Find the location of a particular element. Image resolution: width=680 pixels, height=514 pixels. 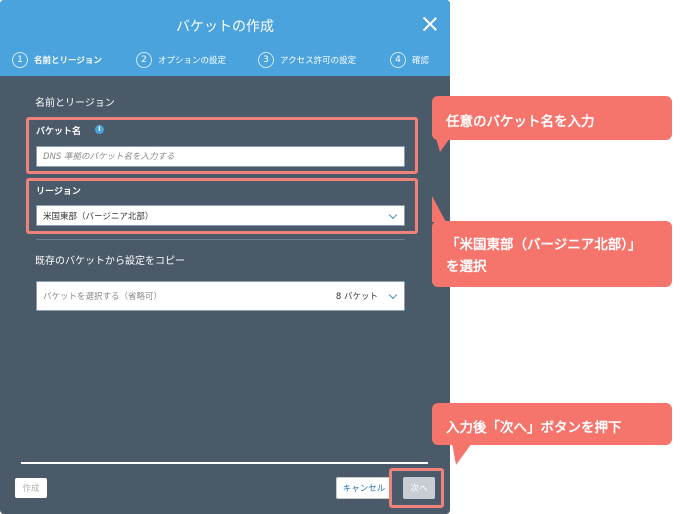

step-number: 2 is located at coordinates (144, 60).